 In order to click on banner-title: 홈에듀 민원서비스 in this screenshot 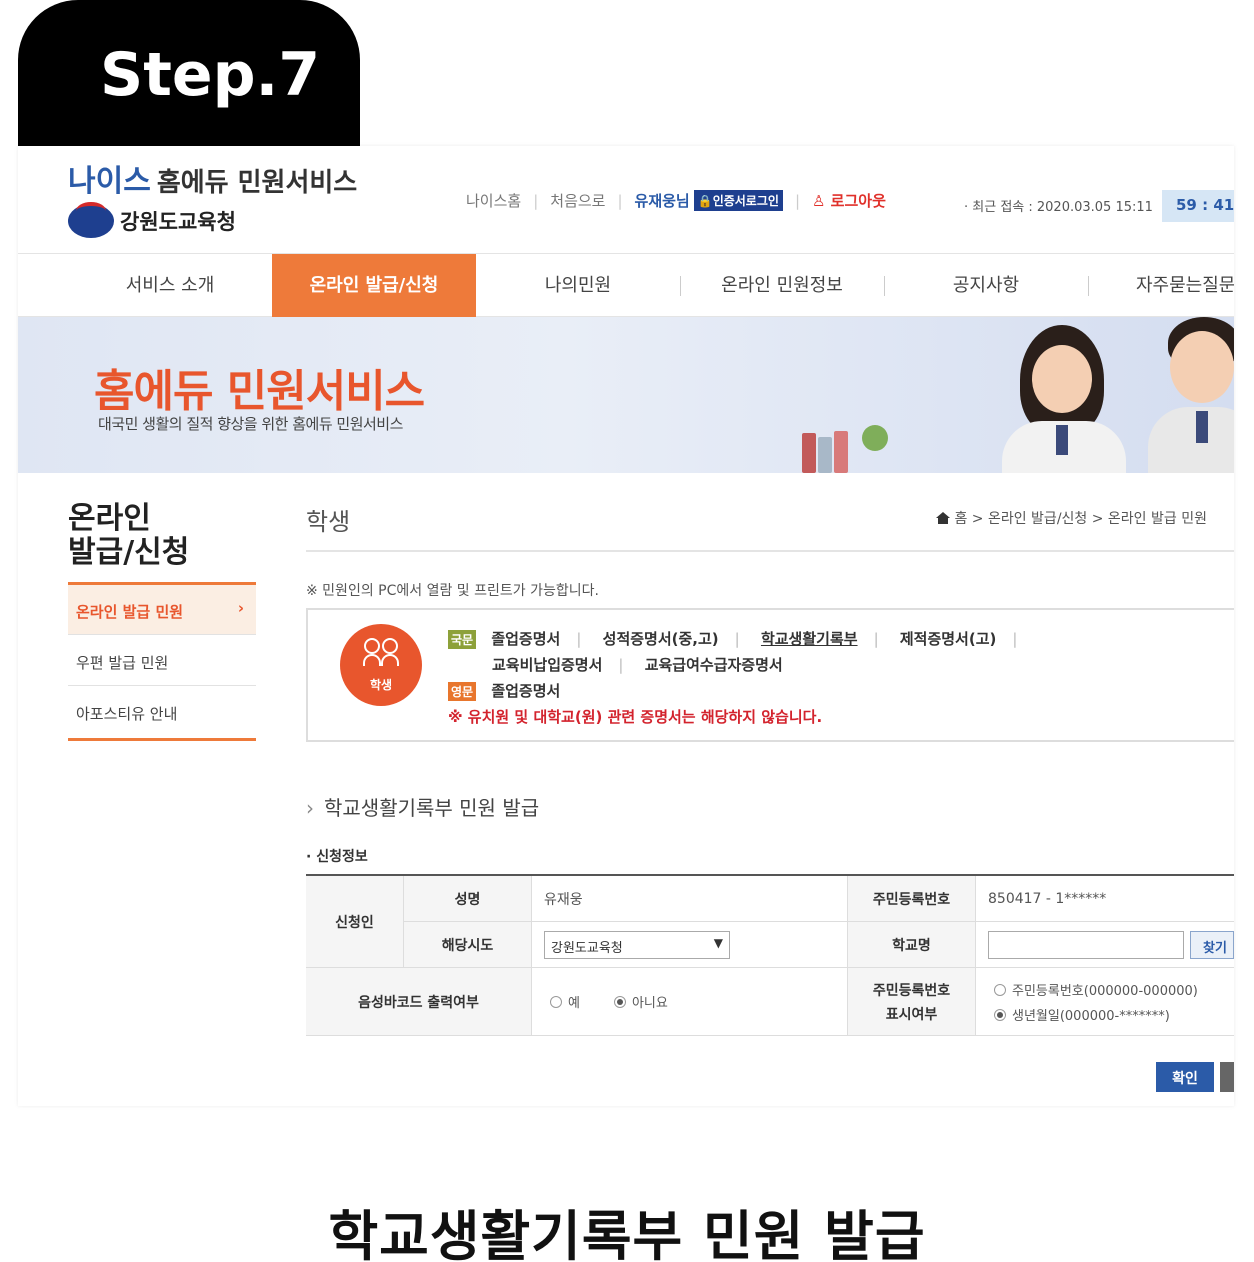, I will do `click(259, 391)`.